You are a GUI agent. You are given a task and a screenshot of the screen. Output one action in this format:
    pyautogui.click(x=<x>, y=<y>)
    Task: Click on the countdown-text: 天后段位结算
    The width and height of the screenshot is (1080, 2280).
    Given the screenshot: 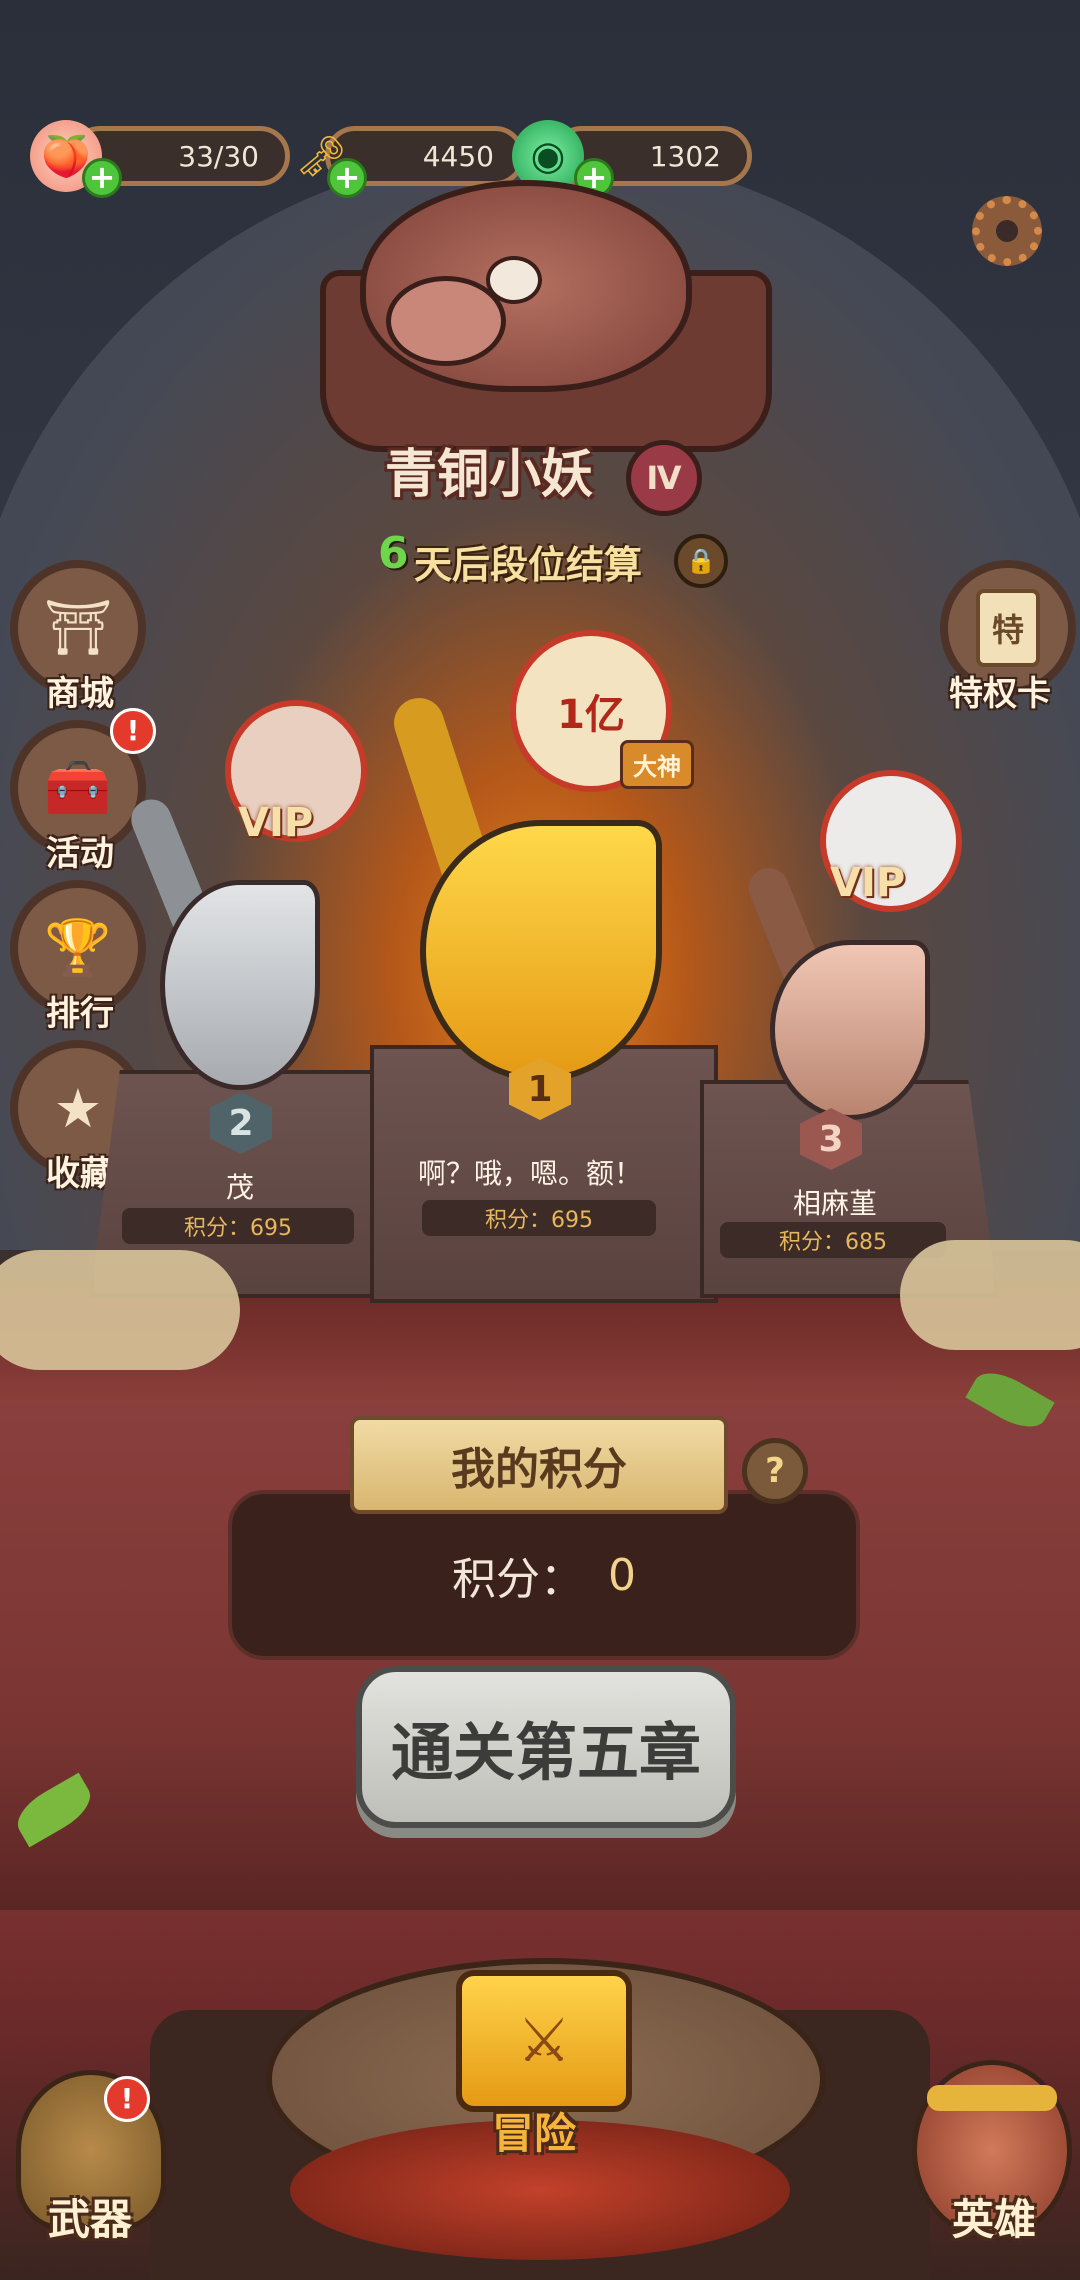 What is the action you would take?
    pyautogui.click(x=528, y=565)
    